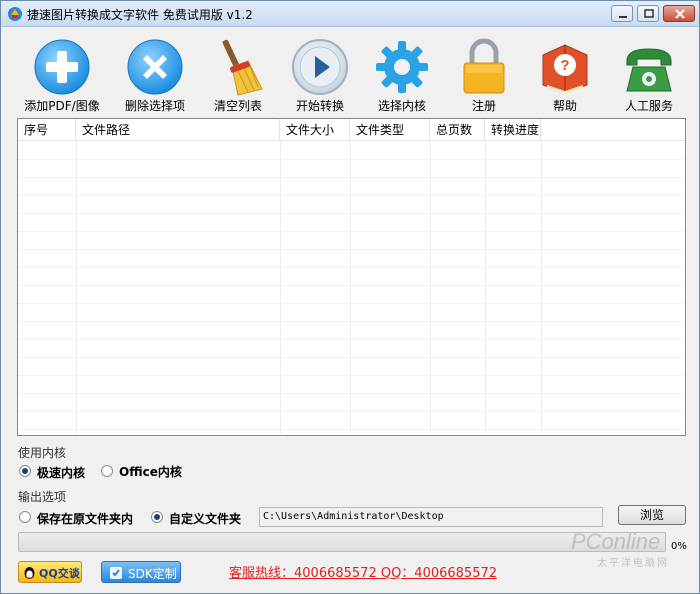 The height and width of the screenshot is (594, 700). I want to click on start-convert-label: 开始转换, so click(319, 106).